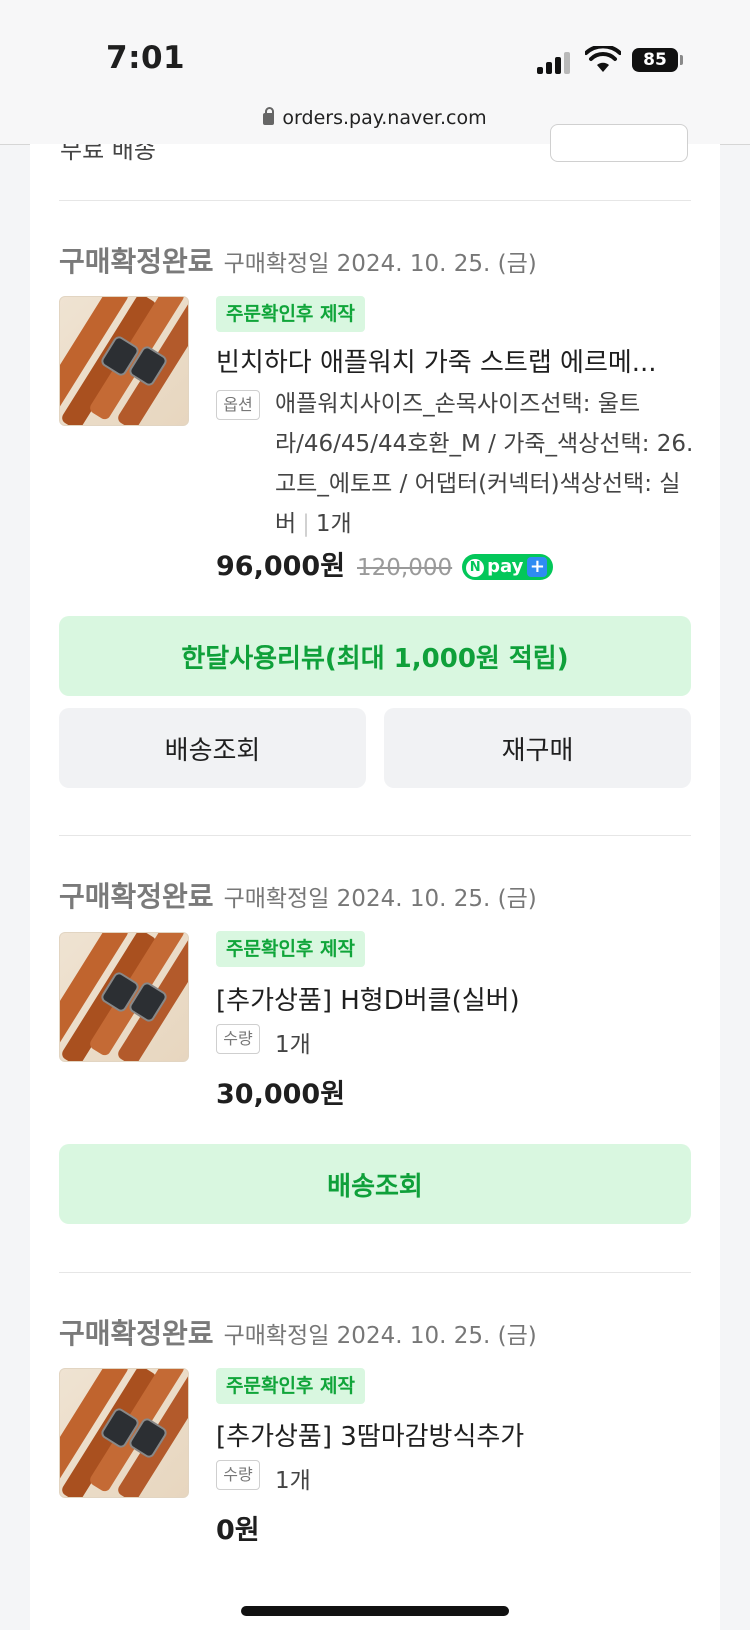 The width and height of the screenshot is (750, 1630). What do you see at coordinates (108, 153) in the screenshot?
I see `partial-shipping-text: 무료 배송` at bounding box center [108, 153].